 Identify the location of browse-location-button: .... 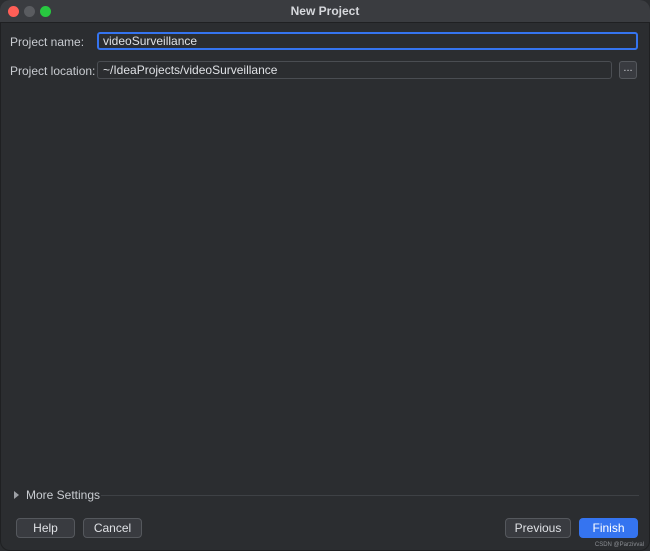
(628, 70).